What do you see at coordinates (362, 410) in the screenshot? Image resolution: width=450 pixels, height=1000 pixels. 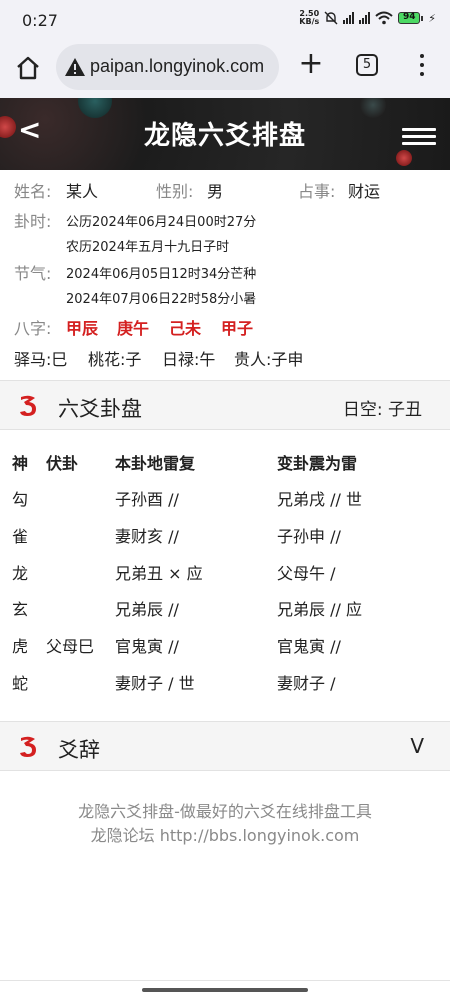 I see `day-kong-label: 日空:` at bounding box center [362, 410].